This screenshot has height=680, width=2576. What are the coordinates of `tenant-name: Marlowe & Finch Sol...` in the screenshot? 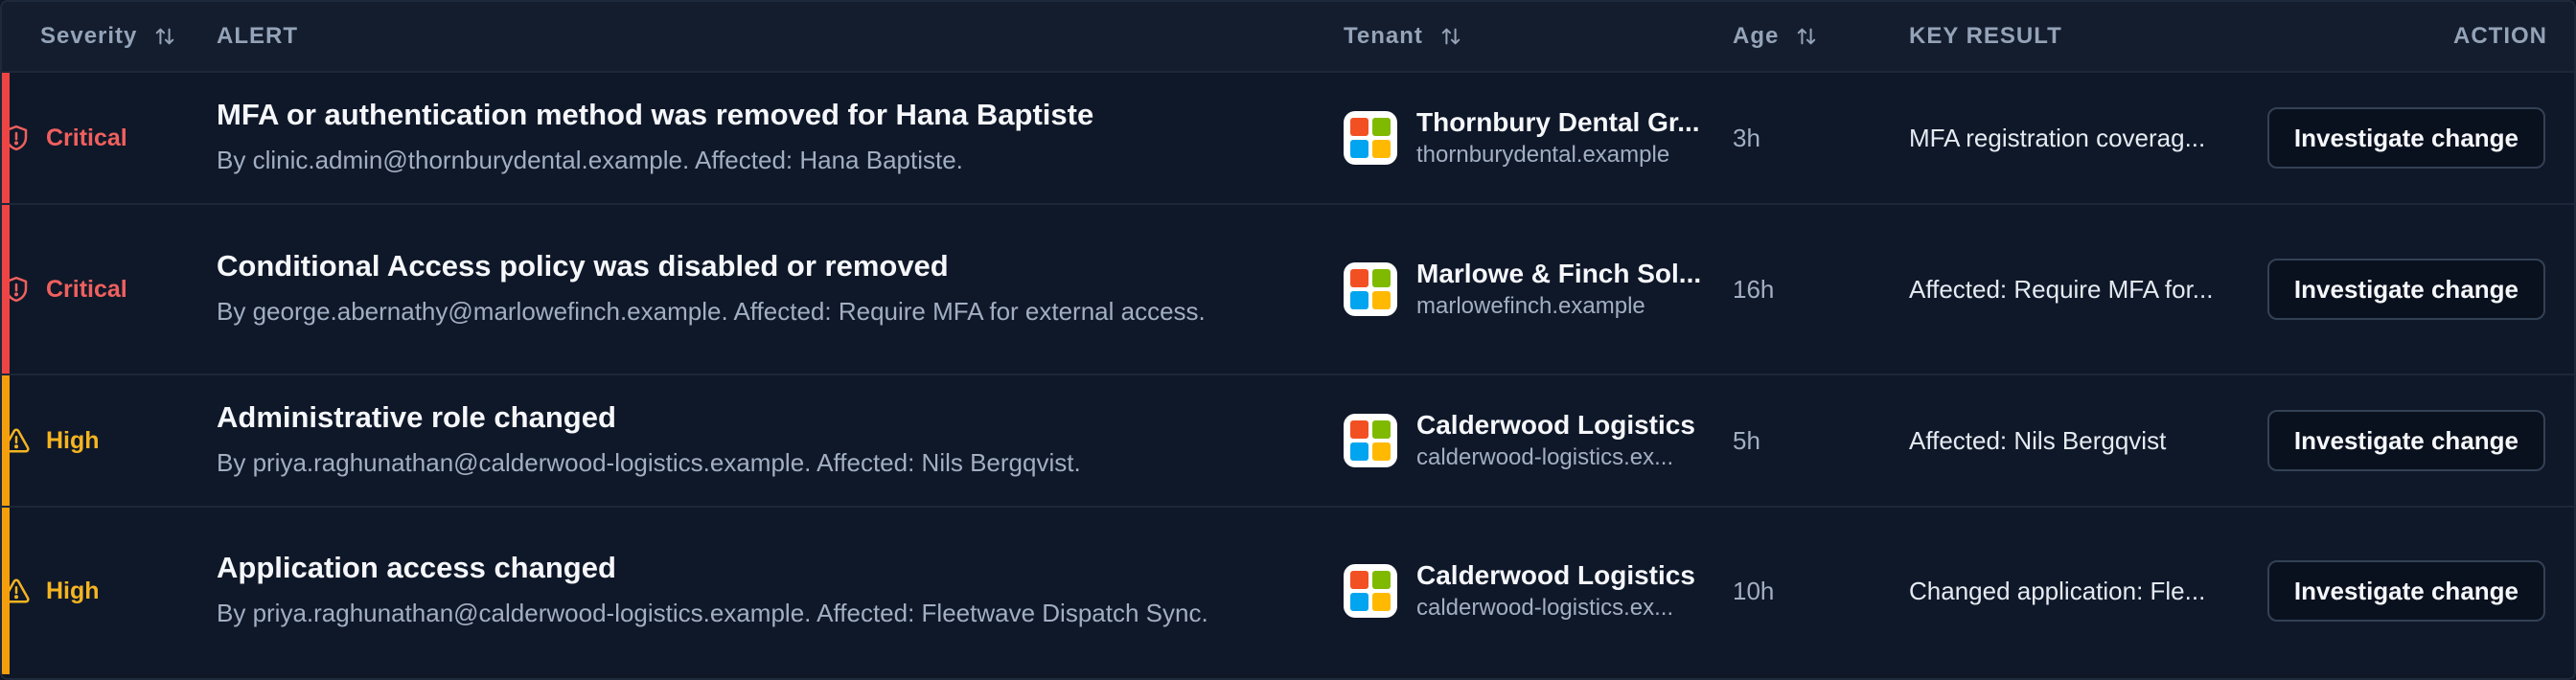 It's located at (1559, 273).